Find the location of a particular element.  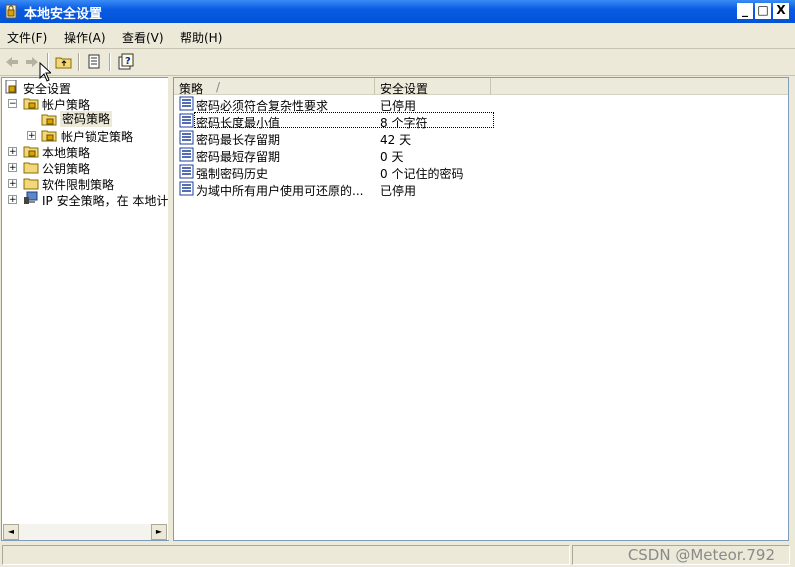

status-pane is located at coordinates (286, 555).